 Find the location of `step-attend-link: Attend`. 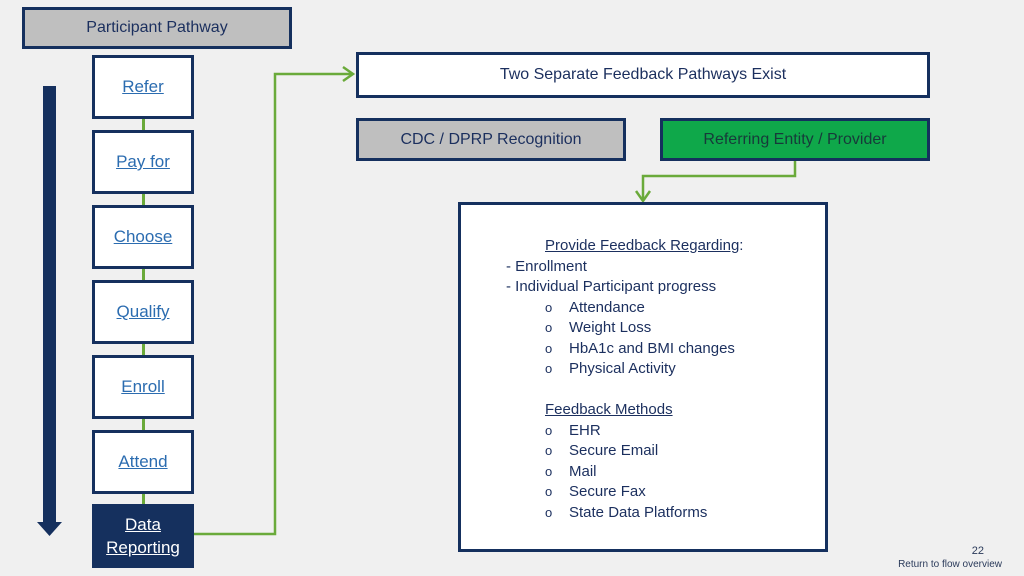

step-attend-link: Attend is located at coordinates (142, 462).